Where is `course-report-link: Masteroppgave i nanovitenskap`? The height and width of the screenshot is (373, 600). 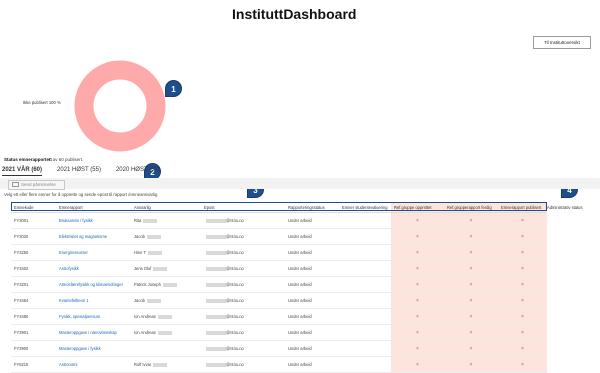
course-report-link: Masteroppgave i nanovitenskap is located at coordinates (93, 332).